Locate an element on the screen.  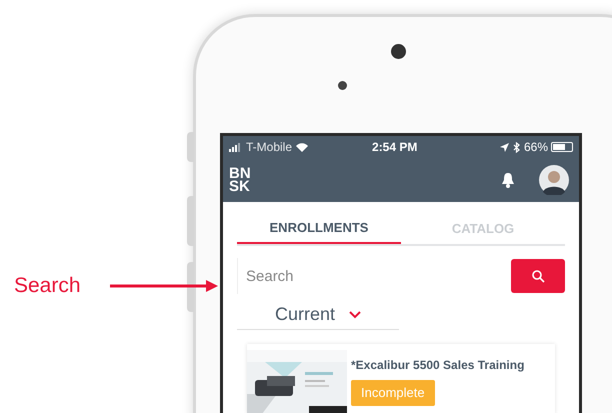
search-button is located at coordinates (538, 276).